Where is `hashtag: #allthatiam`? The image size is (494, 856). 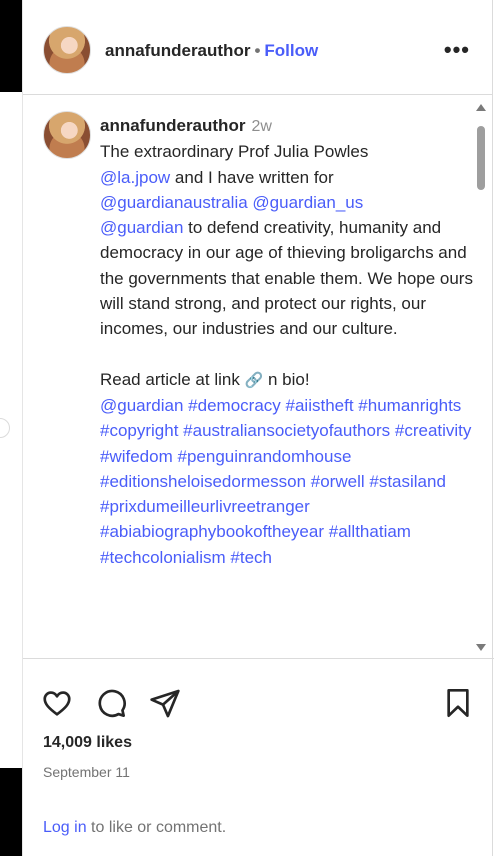
hashtag: #allthatiam is located at coordinates (370, 531).